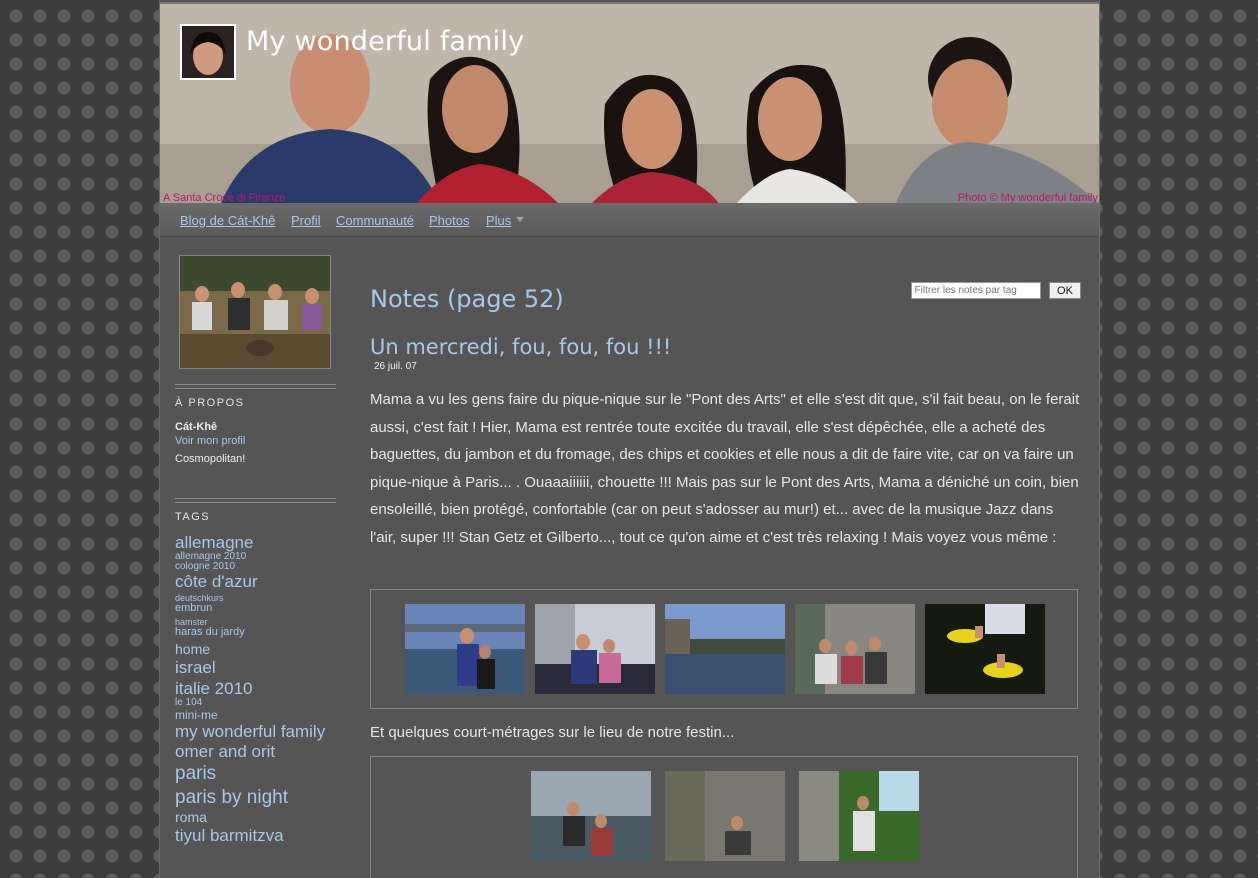 This screenshot has width=1258, height=878. What do you see at coordinates (520, 219) in the screenshot?
I see `chevron-down-icon` at bounding box center [520, 219].